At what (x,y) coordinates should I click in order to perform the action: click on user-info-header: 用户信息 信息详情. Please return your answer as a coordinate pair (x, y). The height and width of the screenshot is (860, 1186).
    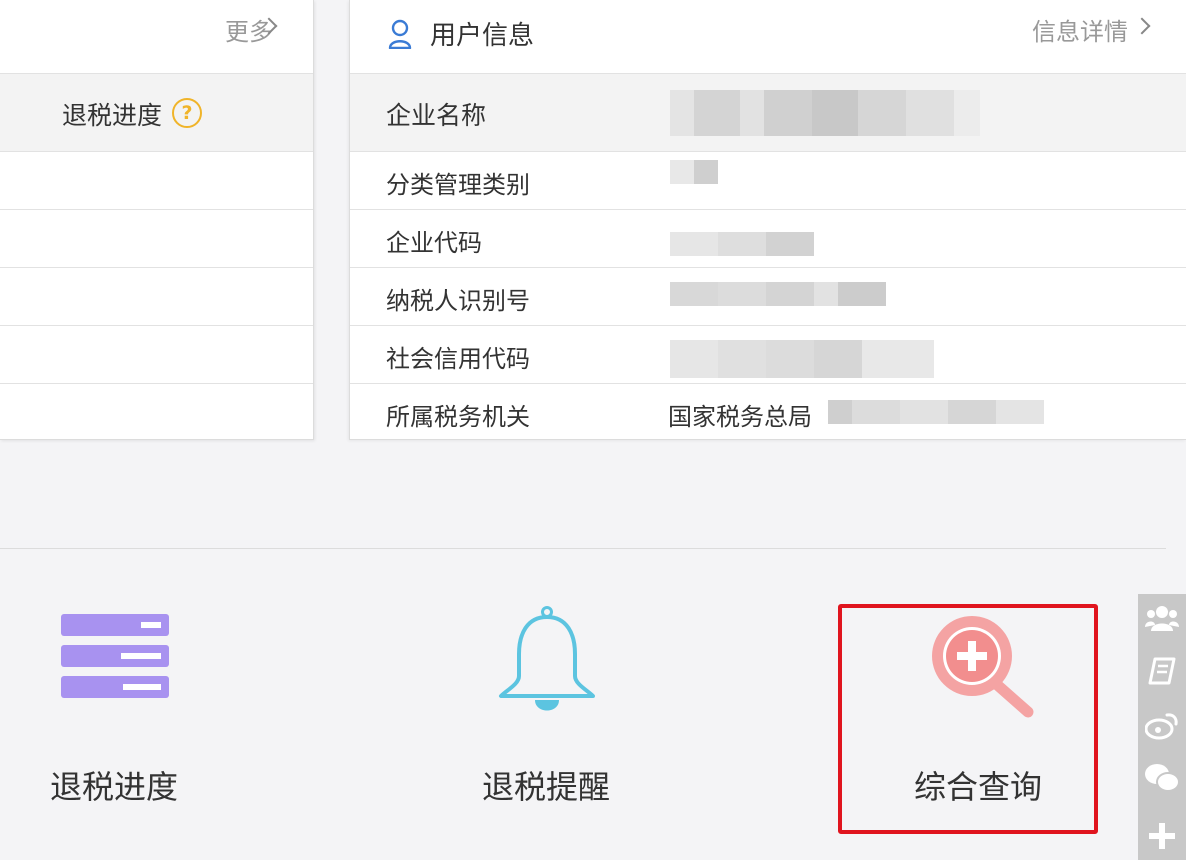
    Looking at the image, I should click on (768, 37).